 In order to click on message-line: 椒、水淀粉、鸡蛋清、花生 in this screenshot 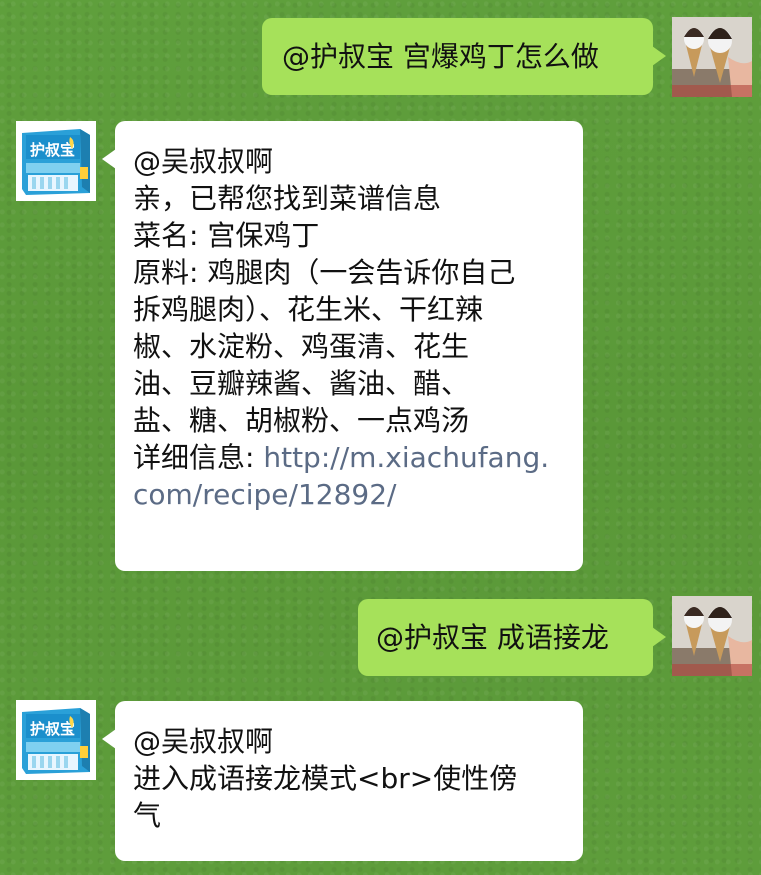, I will do `click(301, 346)`.